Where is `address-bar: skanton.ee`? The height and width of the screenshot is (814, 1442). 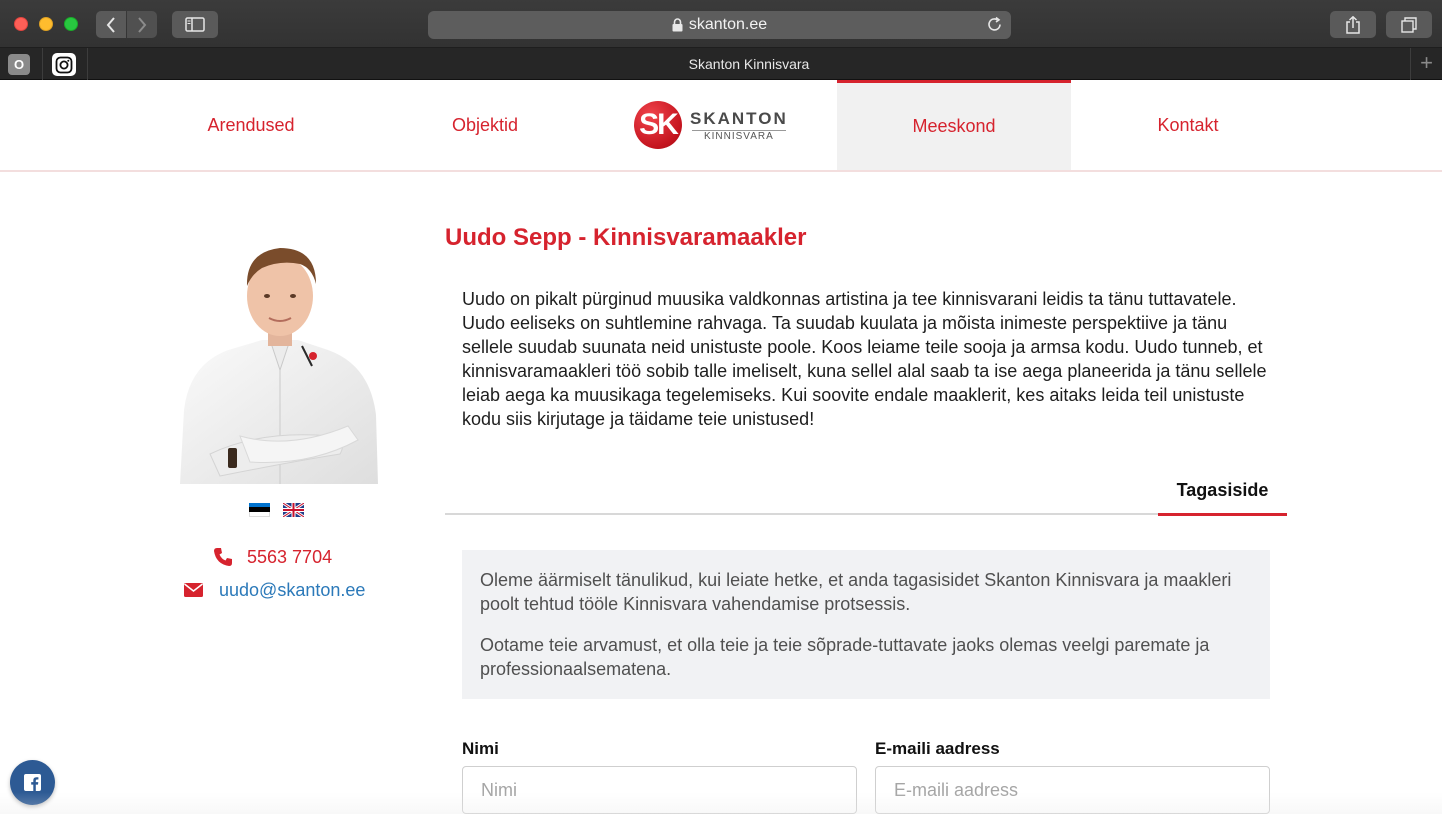
address-bar: skanton.ee is located at coordinates (719, 25).